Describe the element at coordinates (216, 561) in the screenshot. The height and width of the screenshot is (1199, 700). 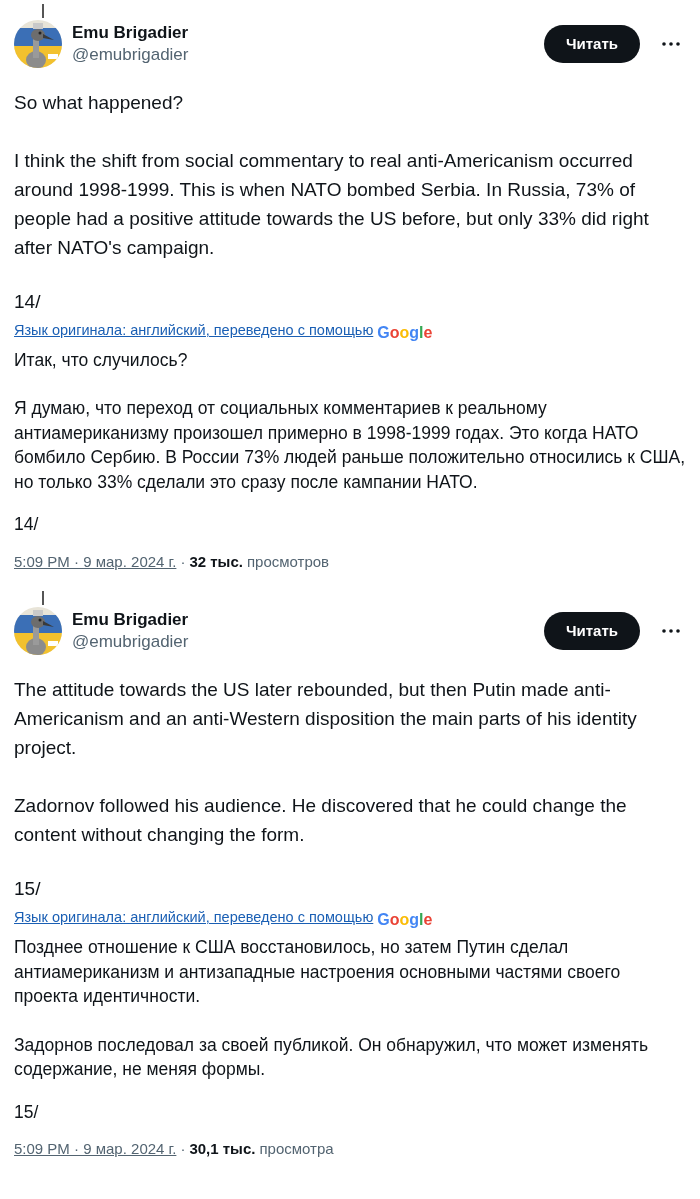
I see `view-count: 32 тыс.` at that location.